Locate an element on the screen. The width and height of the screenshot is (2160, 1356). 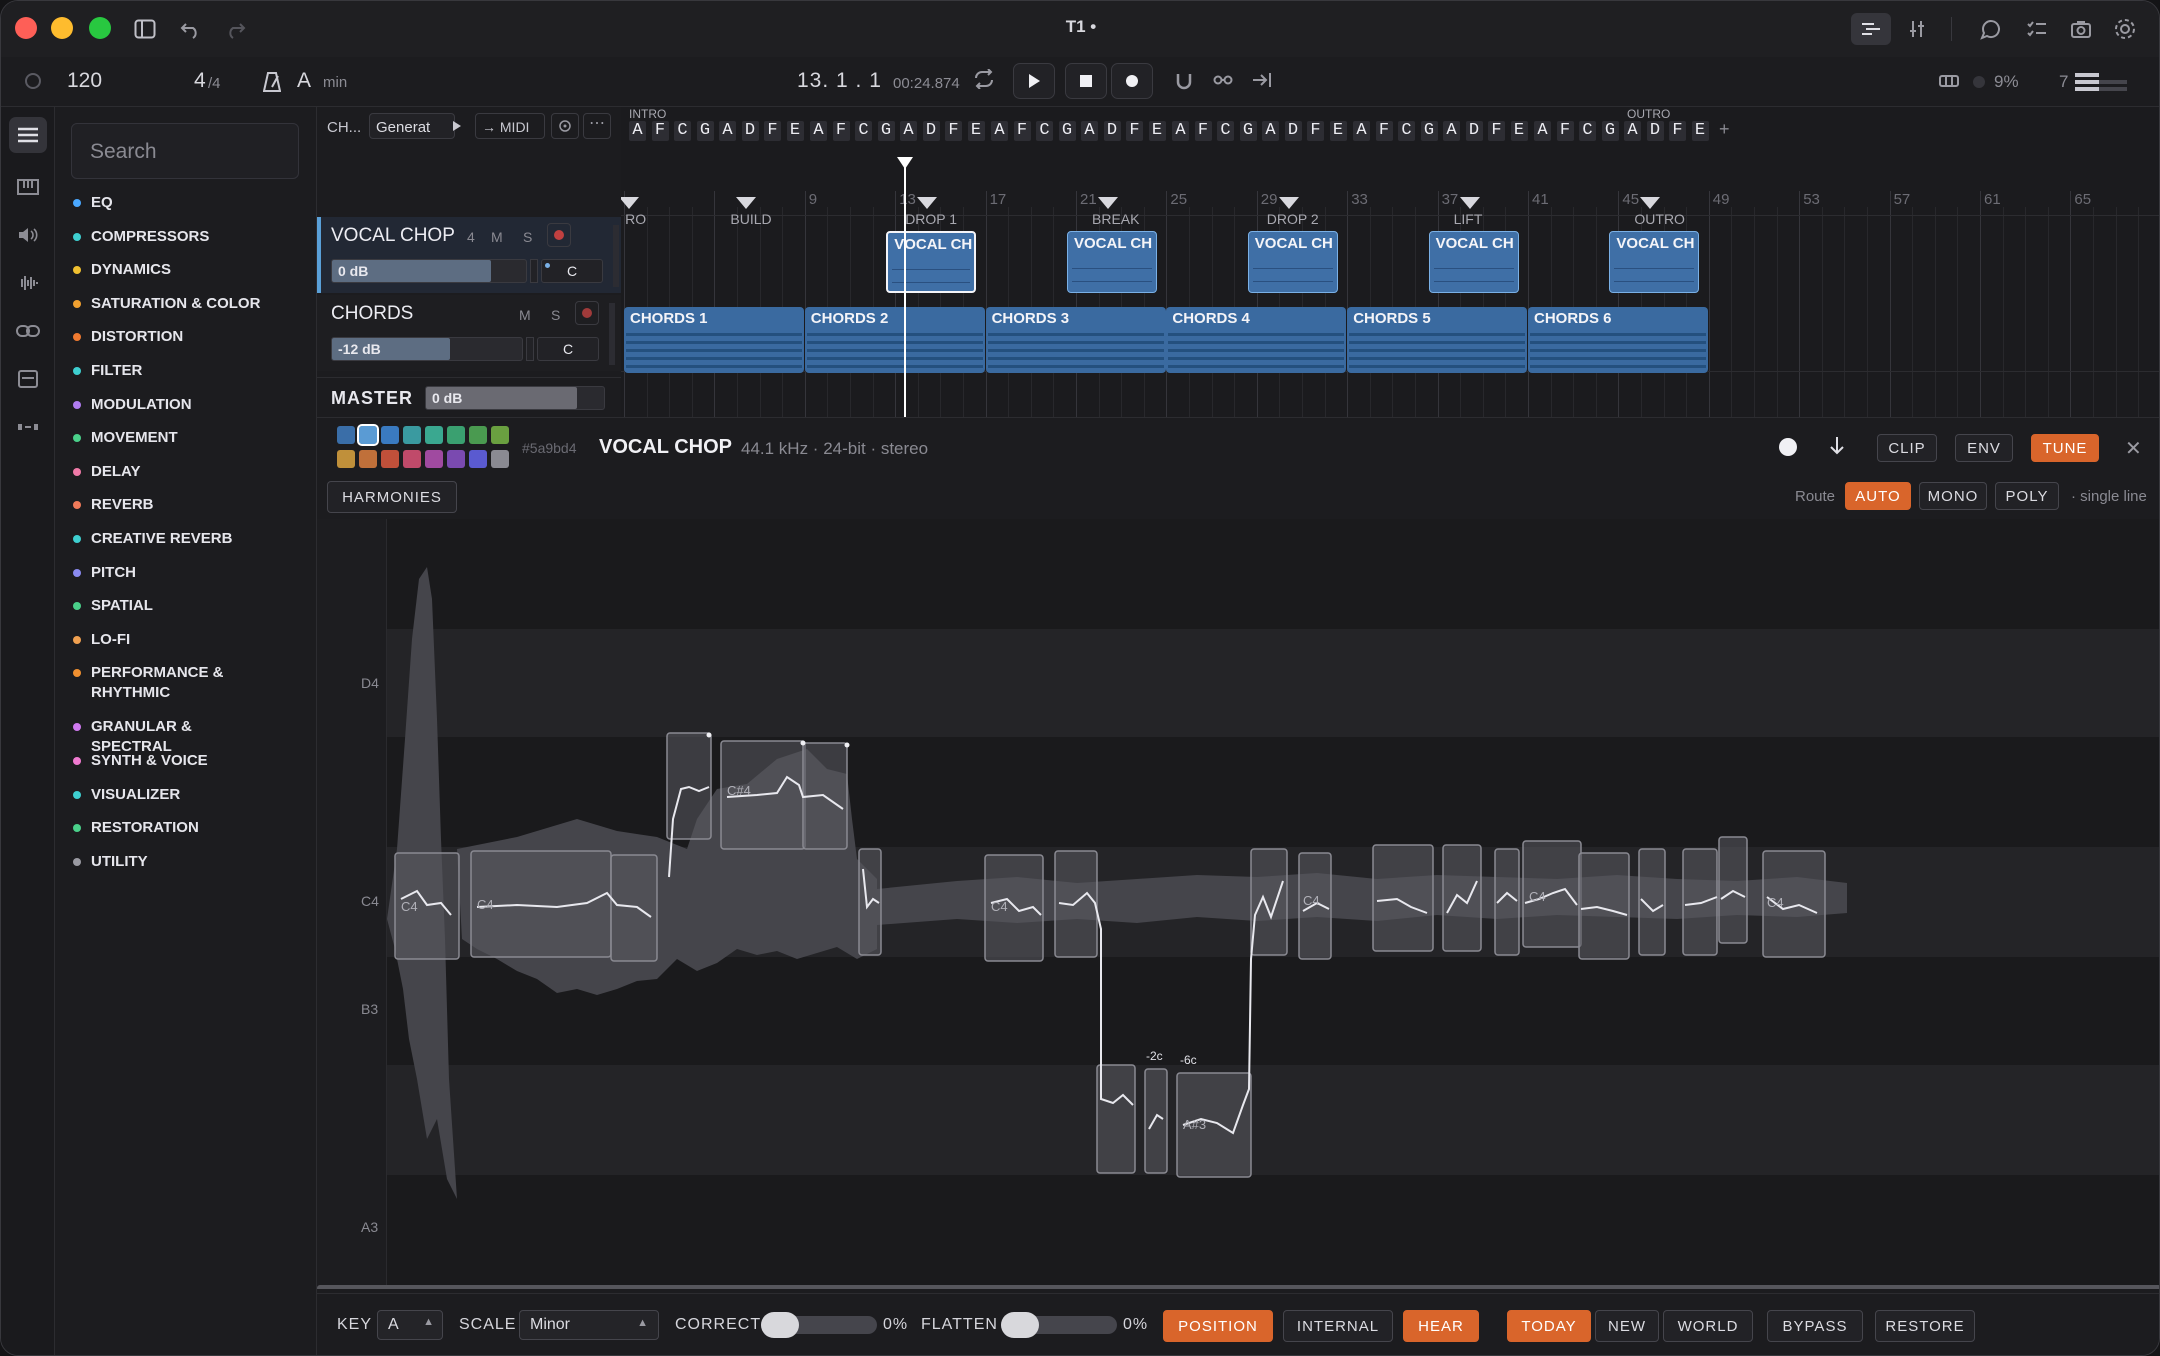
more-options-icon: ⋯ is located at coordinates (597, 126).